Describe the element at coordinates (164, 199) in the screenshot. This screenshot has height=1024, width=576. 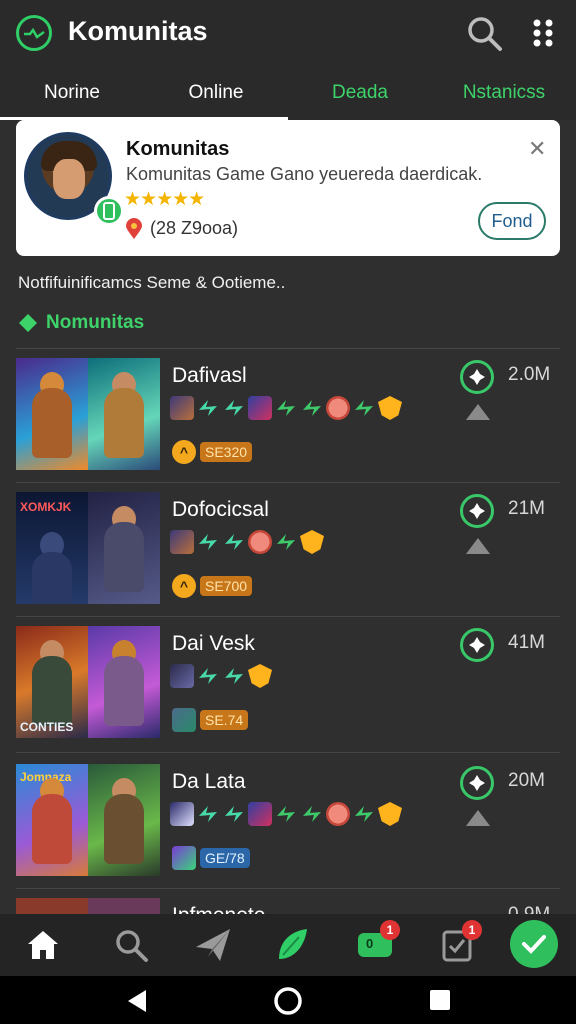
I see `rating-stars: ★★★★★` at that location.